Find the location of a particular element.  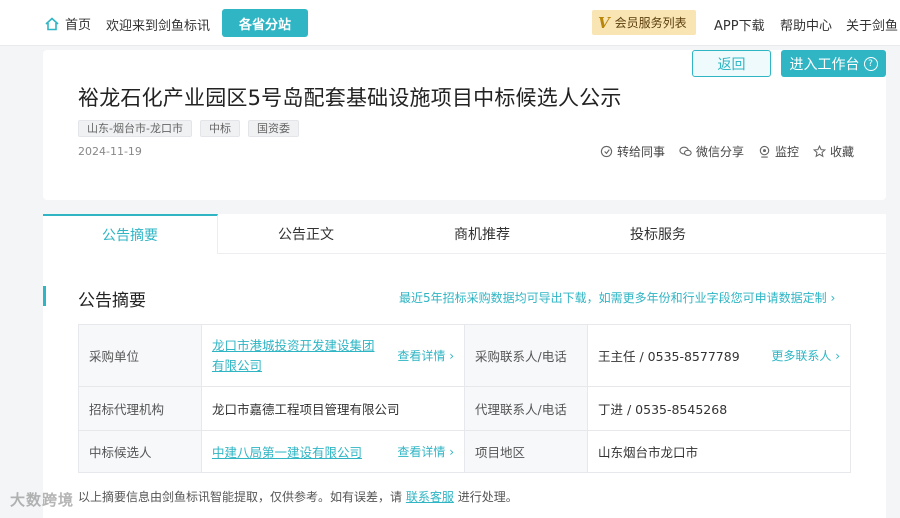

tag-list: 山东-烟台市-龙口市 中标 国资委 is located at coordinates (188, 128).